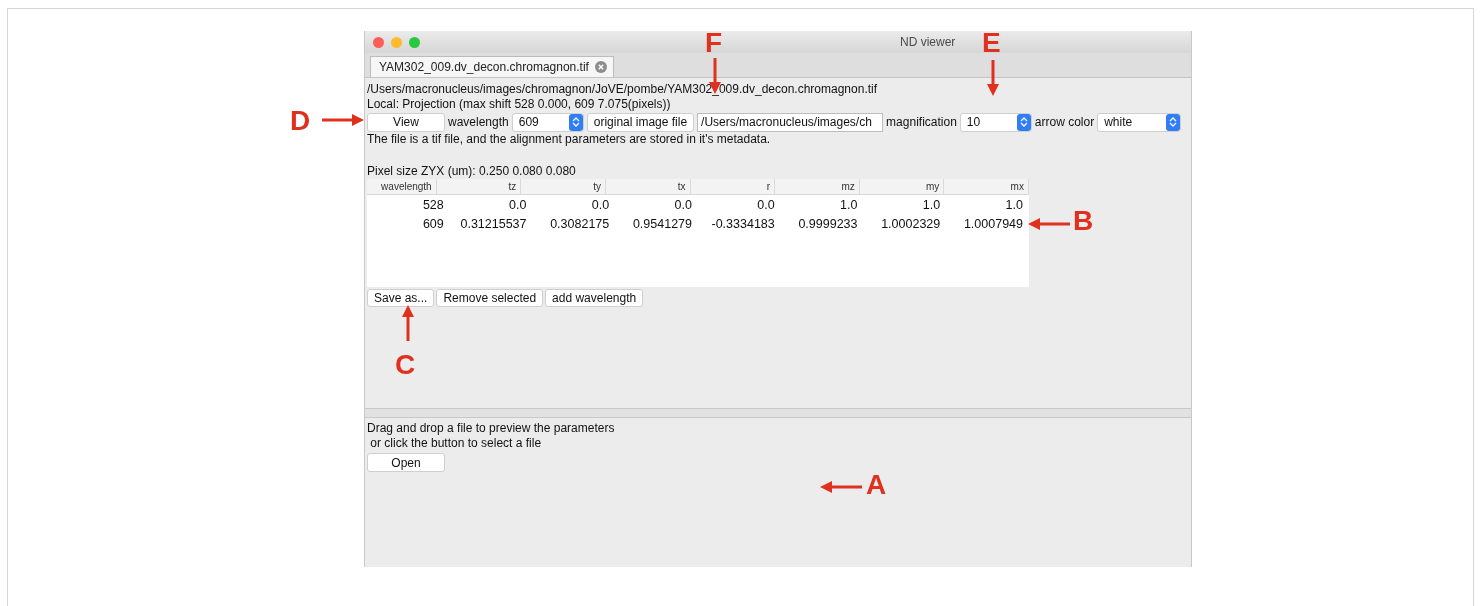 This screenshot has width=1483, height=606. Describe the element at coordinates (778, 413) in the screenshot. I see `pane-splitter` at that location.